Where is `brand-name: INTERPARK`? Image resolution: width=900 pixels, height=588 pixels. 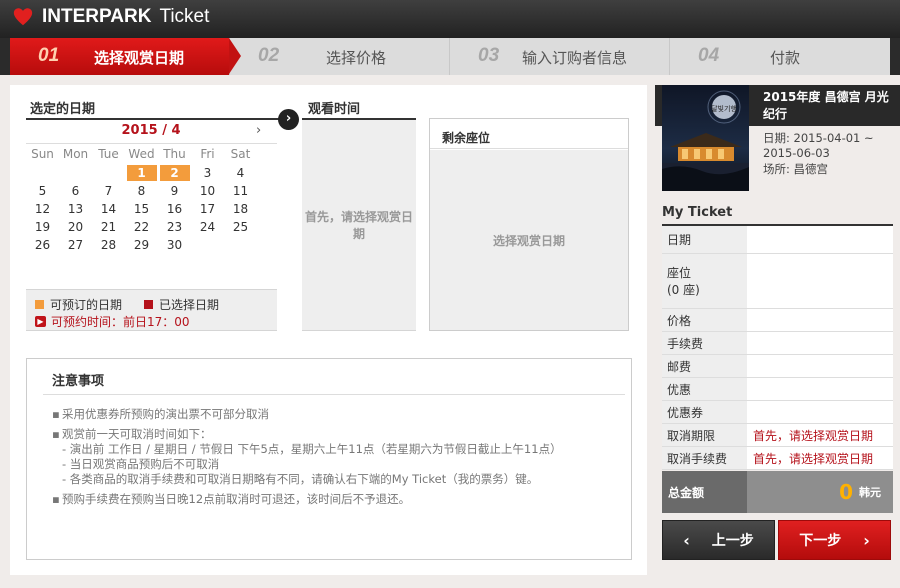
brand-name: INTERPARK is located at coordinates (97, 16).